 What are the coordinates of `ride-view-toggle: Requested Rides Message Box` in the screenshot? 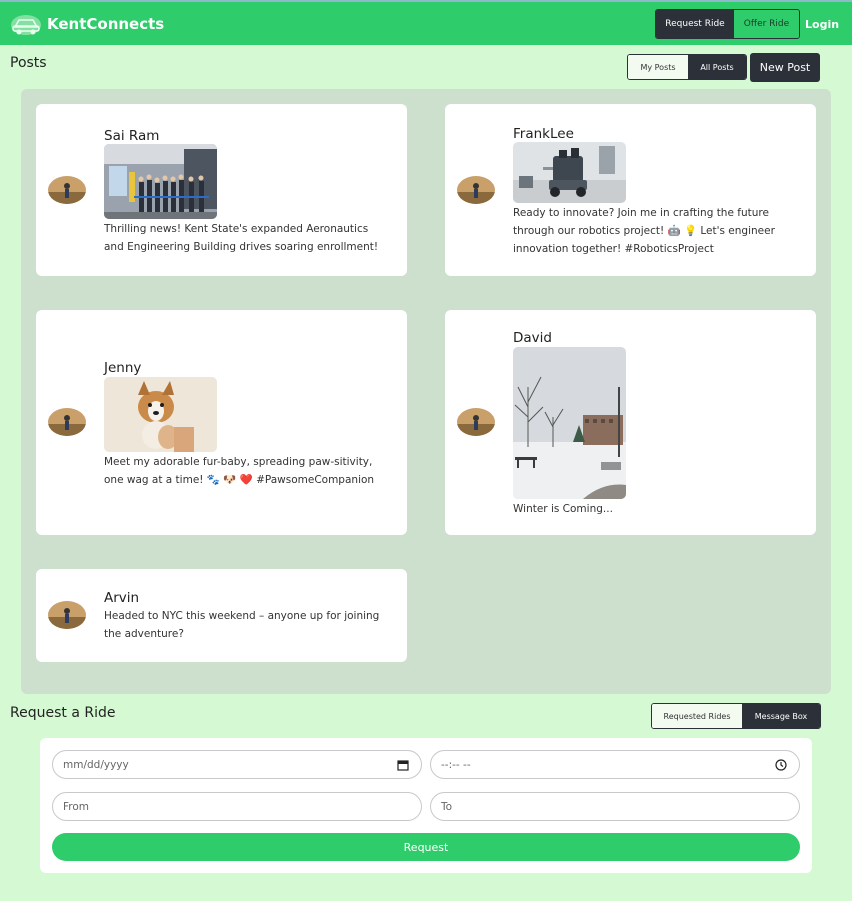 It's located at (736, 716).